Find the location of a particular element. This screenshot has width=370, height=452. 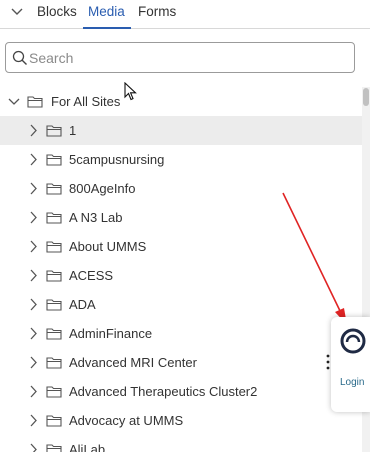

tree-item: A N3 Lab is located at coordinates (181, 217).